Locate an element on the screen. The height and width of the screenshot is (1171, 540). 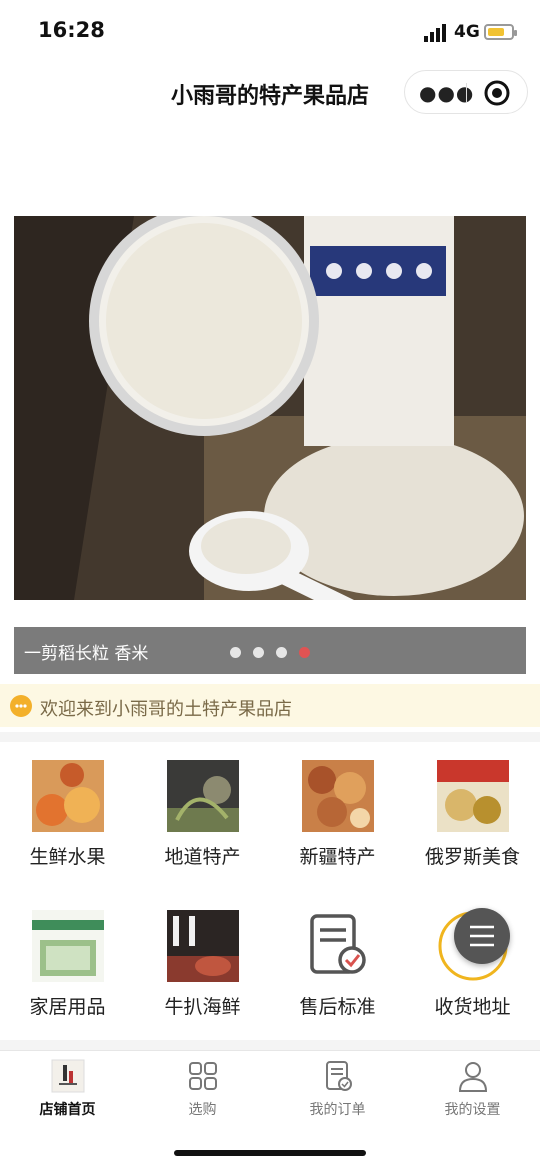
notice-text: 欢迎来到小雨哥的土特产果品店 is located at coordinates (166, 709).